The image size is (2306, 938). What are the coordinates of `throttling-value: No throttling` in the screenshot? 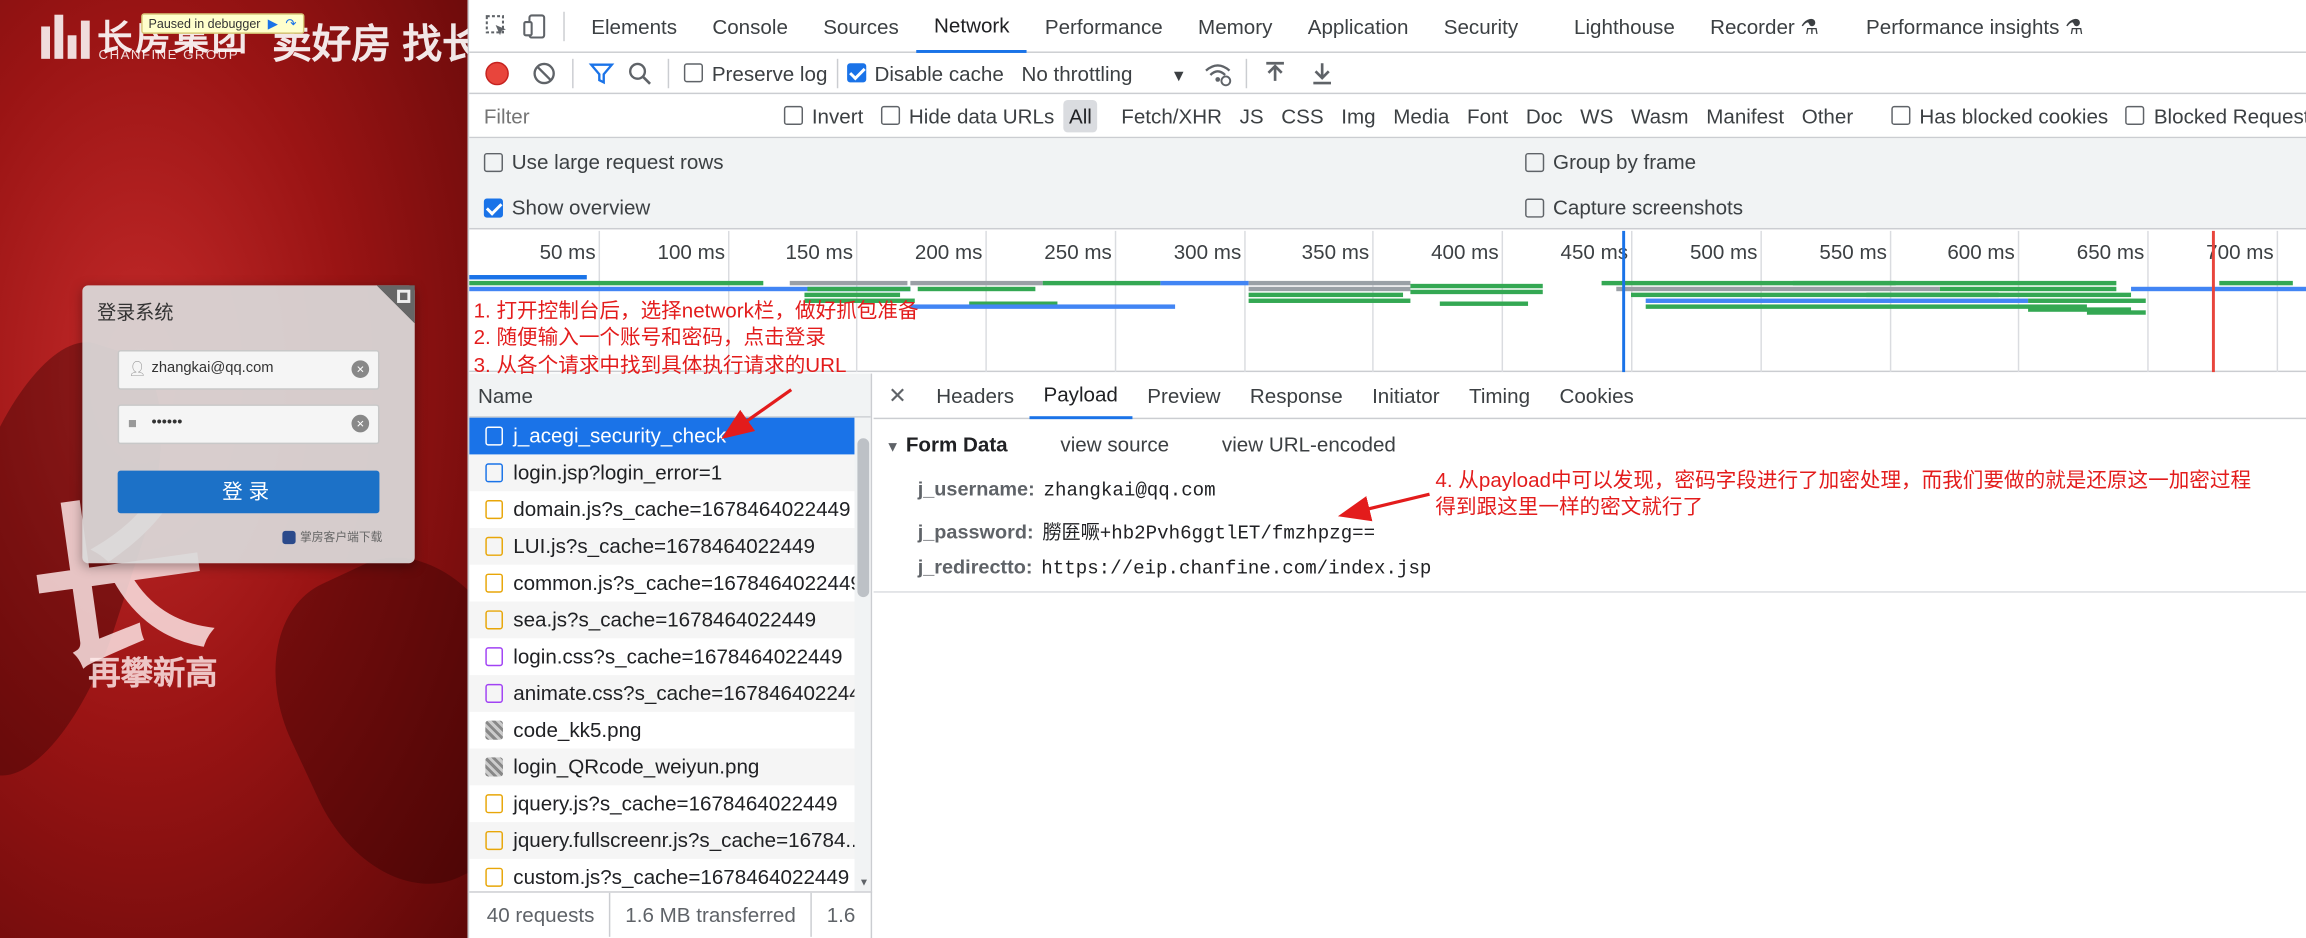 It's located at (1077, 73).